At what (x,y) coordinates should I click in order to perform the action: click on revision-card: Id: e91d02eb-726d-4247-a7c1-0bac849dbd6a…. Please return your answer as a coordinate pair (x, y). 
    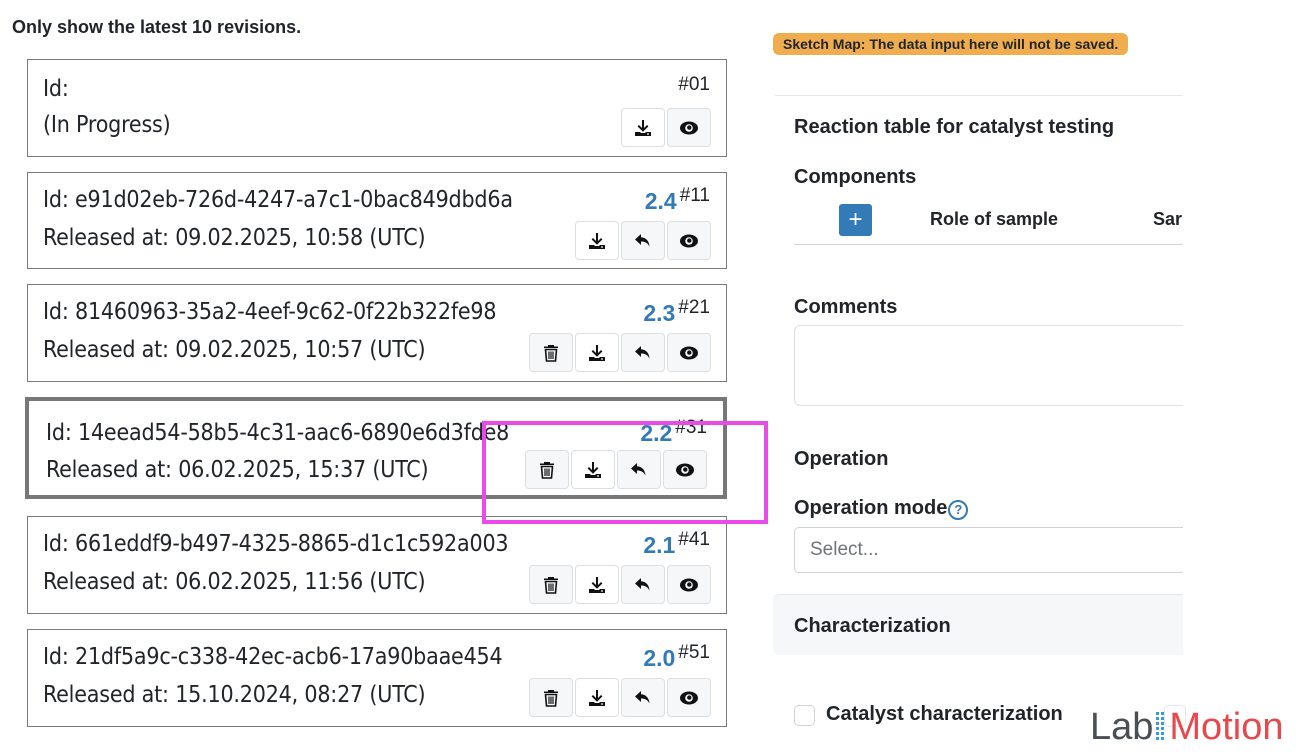
    Looking at the image, I should click on (377, 220).